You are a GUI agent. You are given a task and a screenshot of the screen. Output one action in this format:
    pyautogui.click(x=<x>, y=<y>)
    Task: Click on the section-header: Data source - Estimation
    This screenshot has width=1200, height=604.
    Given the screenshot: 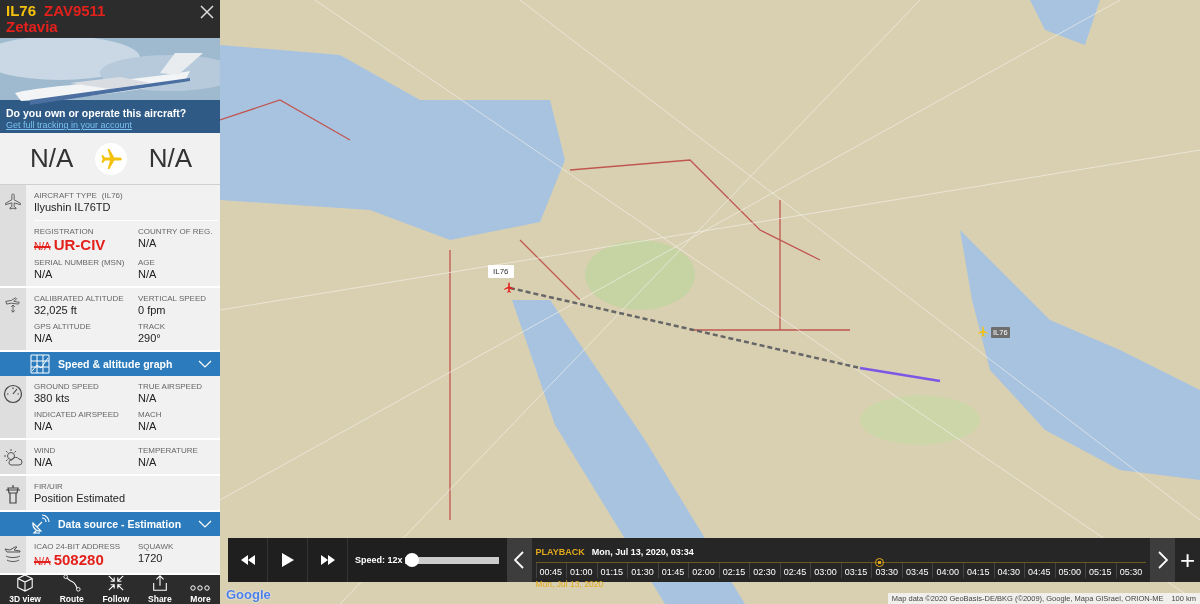 What is the action you would take?
    pyautogui.click(x=110, y=524)
    